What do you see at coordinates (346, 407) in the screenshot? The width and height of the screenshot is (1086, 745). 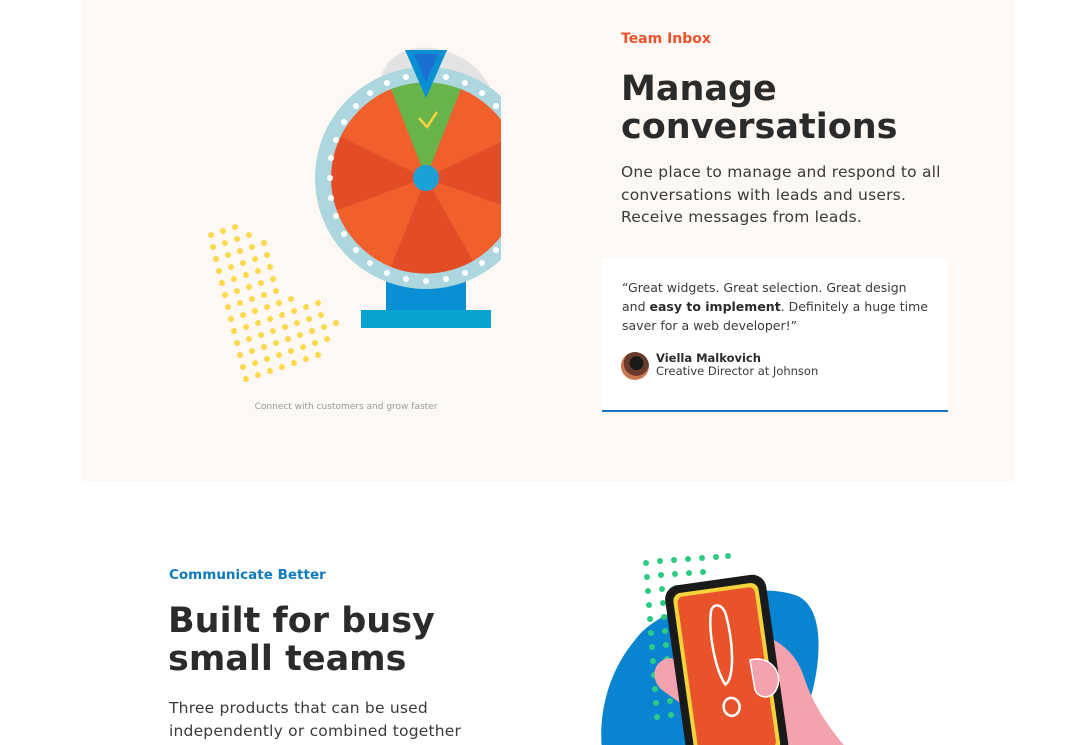 I see `illustration-caption: Connect with customers and grow faster` at bounding box center [346, 407].